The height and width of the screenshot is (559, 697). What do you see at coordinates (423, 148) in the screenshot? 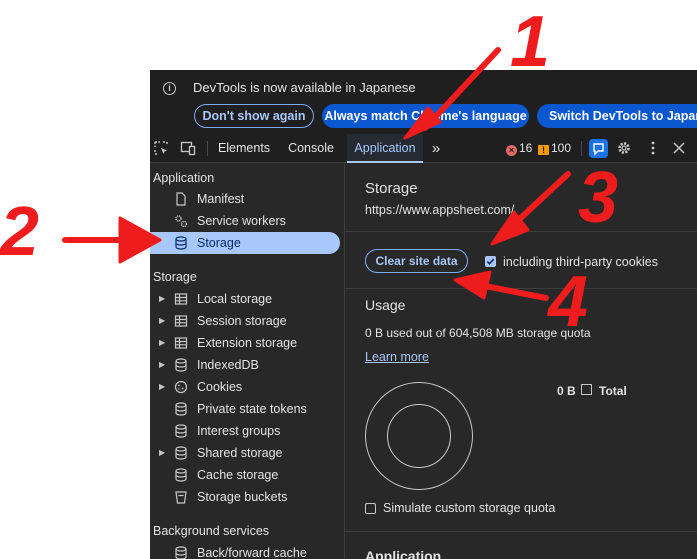
I see `devtools-toolbar: Elements Console Application » × 16 ! 100` at bounding box center [423, 148].